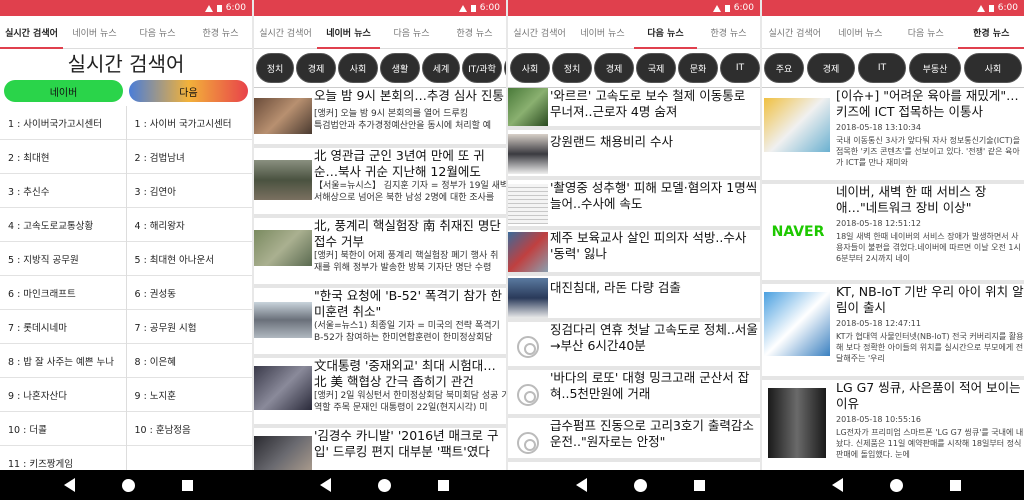 The height and width of the screenshot is (500, 1024). What do you see at coordinates (784, 68) in the screenshot?
I see `chip-main: 주요` at bounding box center [784, 68].